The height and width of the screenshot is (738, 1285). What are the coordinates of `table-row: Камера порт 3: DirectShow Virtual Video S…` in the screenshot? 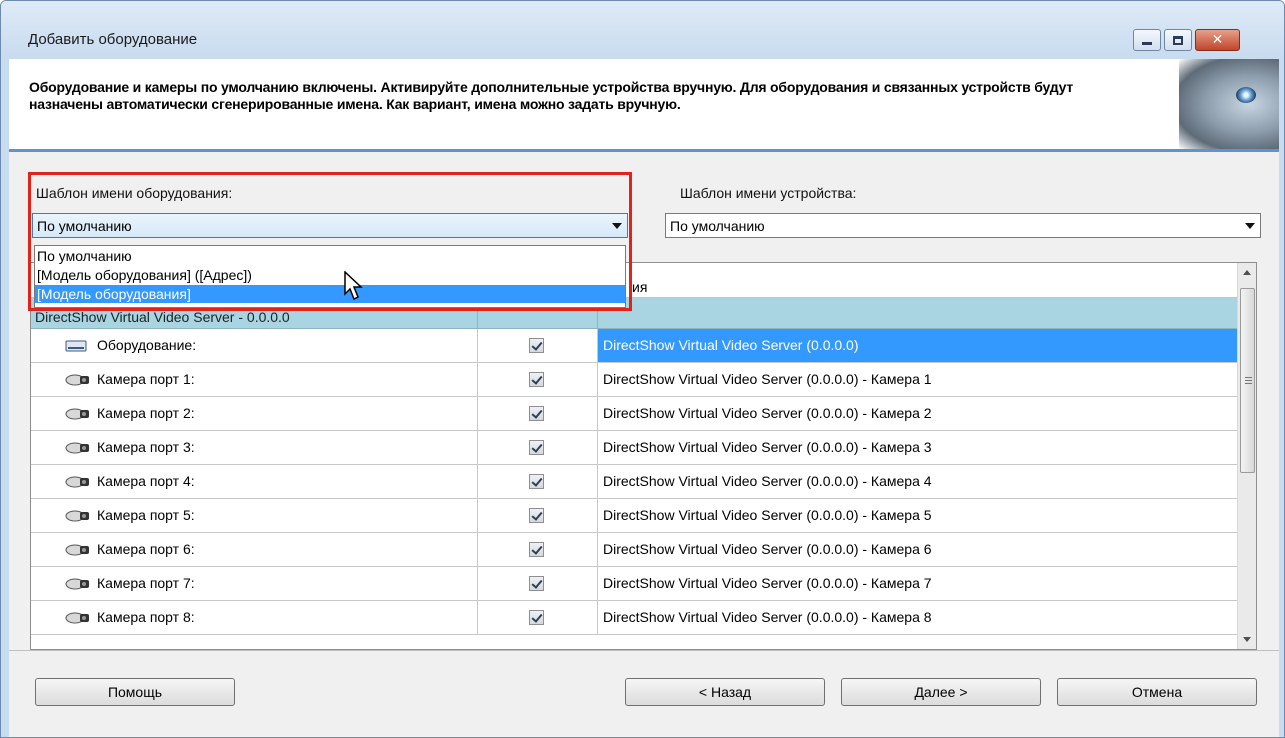 It's located at (634, 448).